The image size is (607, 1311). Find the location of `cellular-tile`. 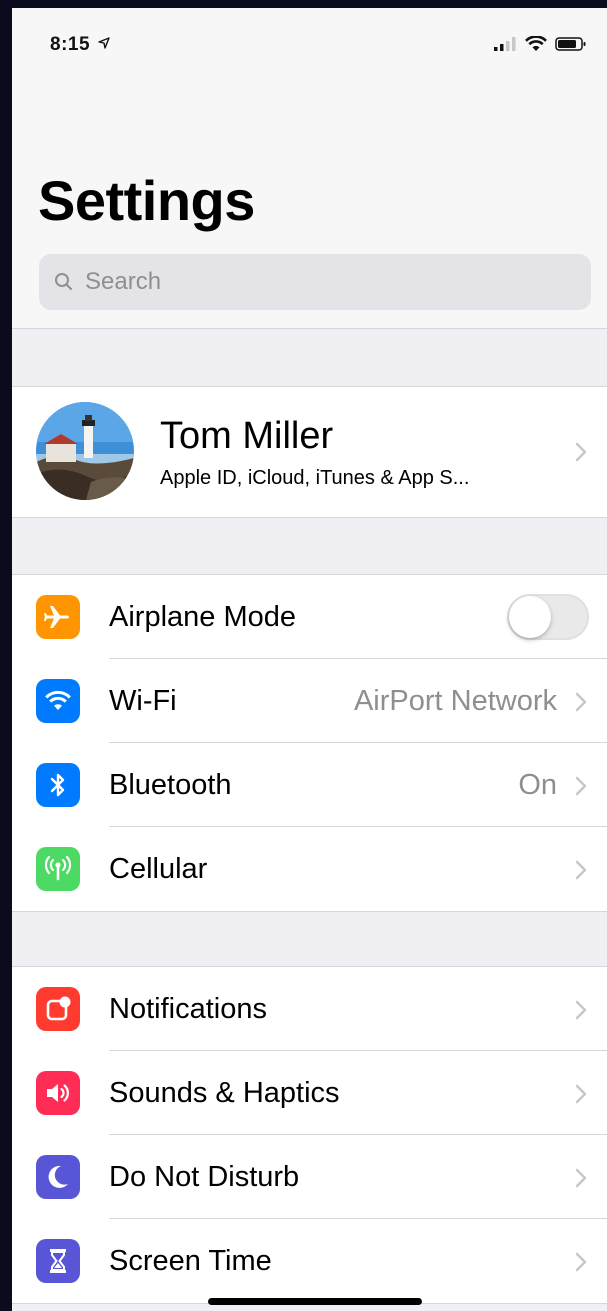

cellular-tile is located at coordinates (58, 869).